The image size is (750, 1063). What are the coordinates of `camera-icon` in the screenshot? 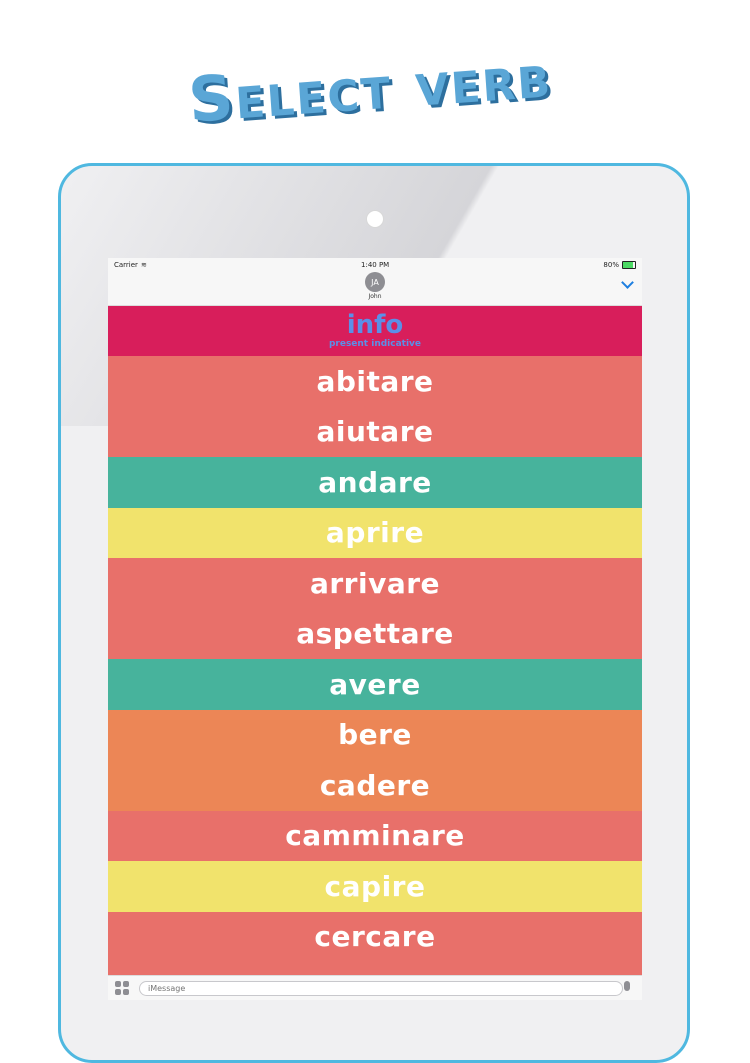 It's located at (375, 219).